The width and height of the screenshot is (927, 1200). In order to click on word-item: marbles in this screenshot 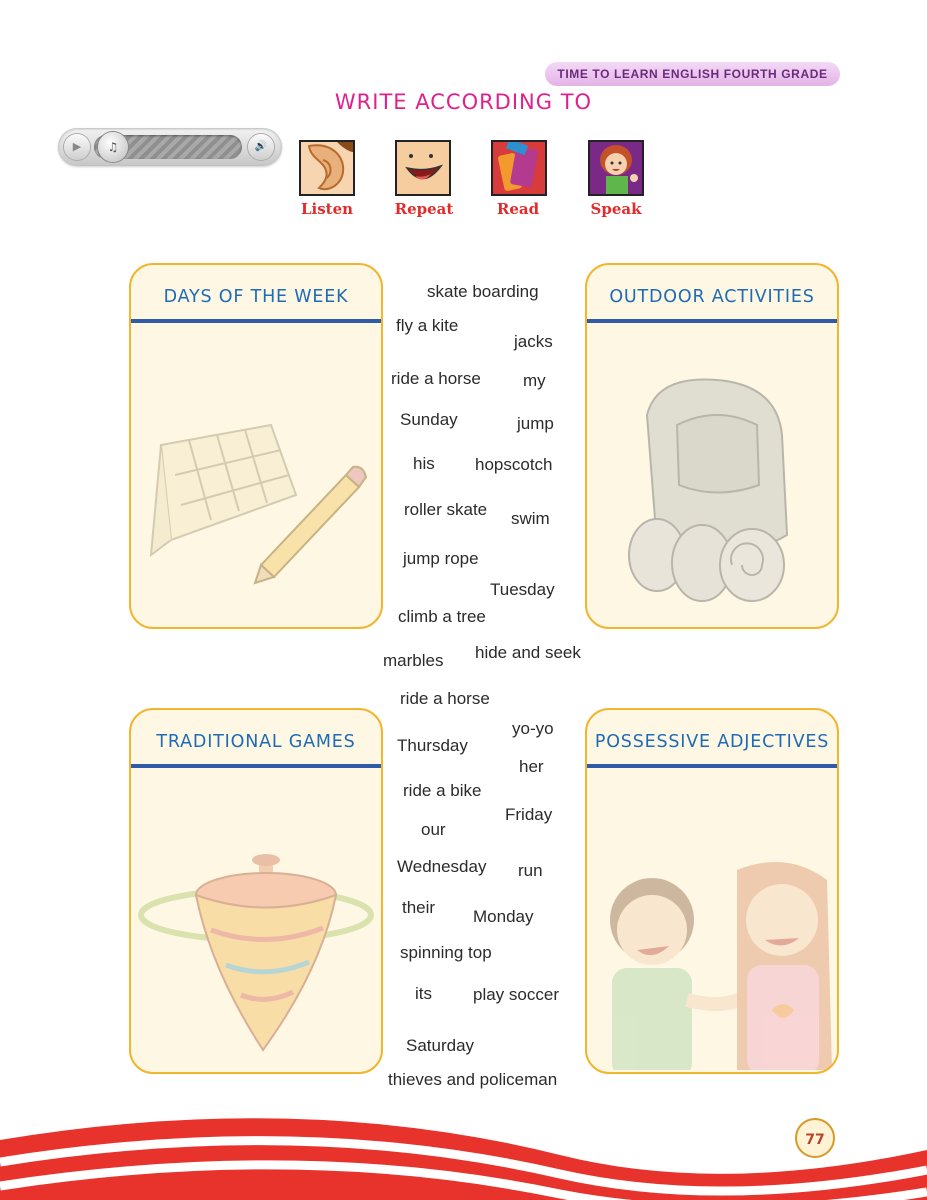, I will do `click(413, 660)`.